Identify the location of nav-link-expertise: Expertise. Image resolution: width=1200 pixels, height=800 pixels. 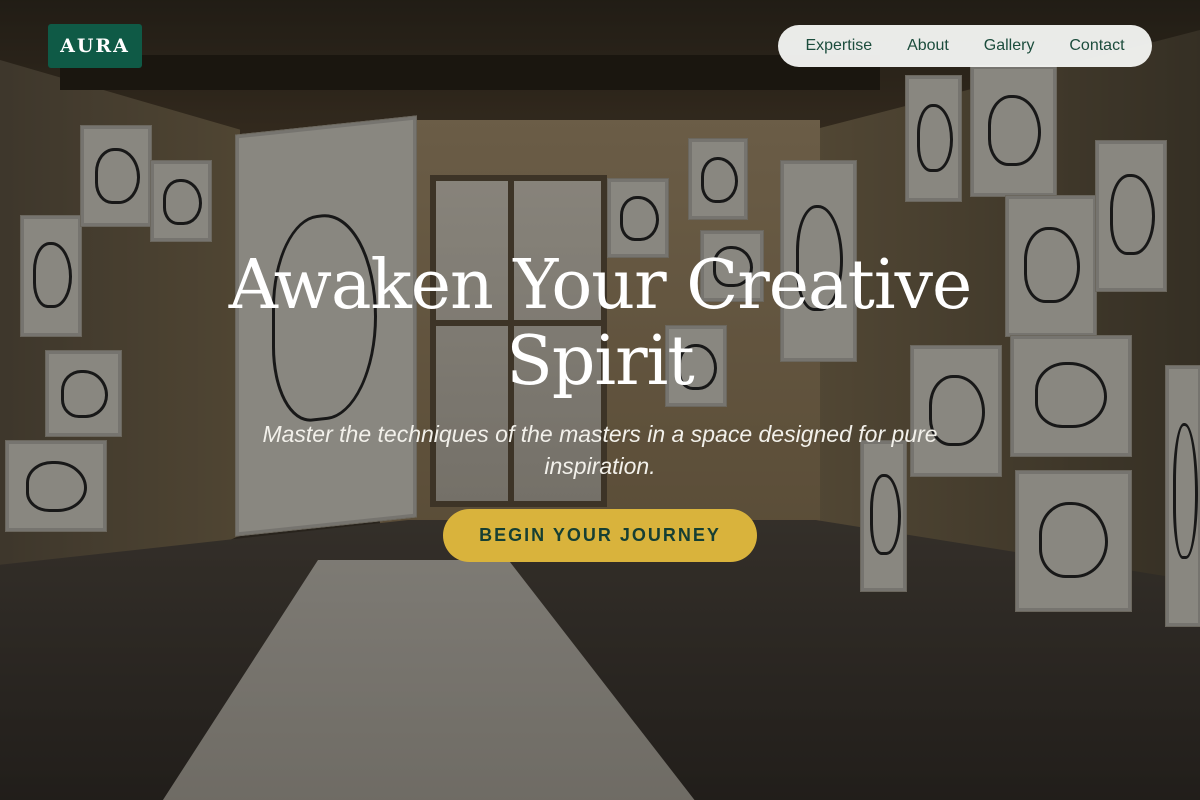
(838, 46).